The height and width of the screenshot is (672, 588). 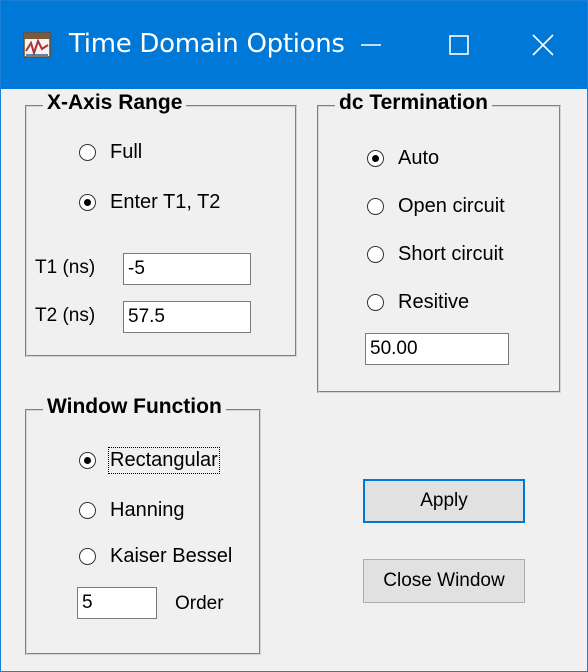 I want to click on order-input: 5, so click(x=117, y=603).